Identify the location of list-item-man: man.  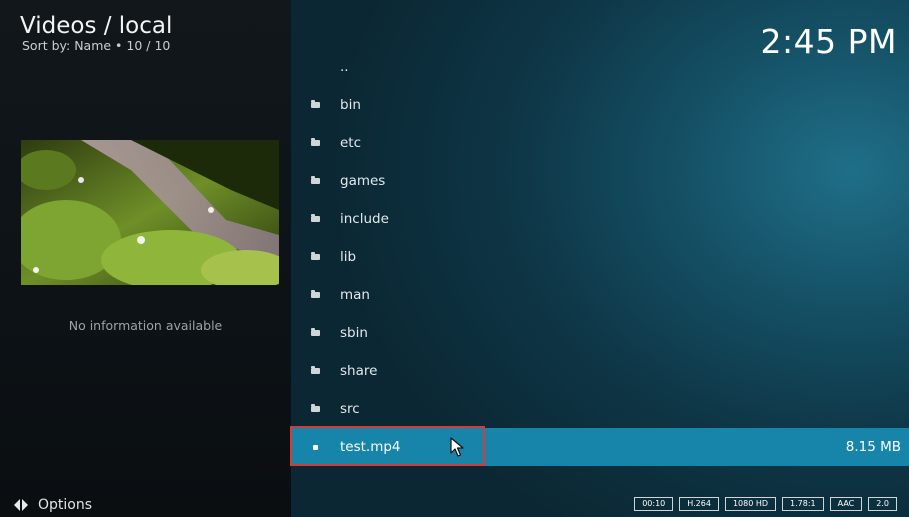
(600, 295).